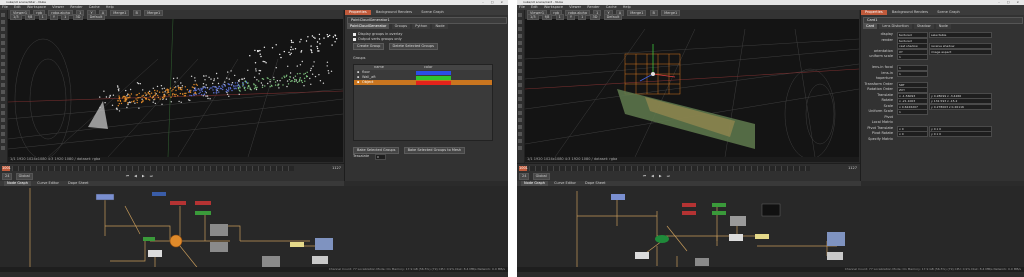 This screenshot has width=1024, height=277. I want to click on node-pointcloud, so click(176, 241).